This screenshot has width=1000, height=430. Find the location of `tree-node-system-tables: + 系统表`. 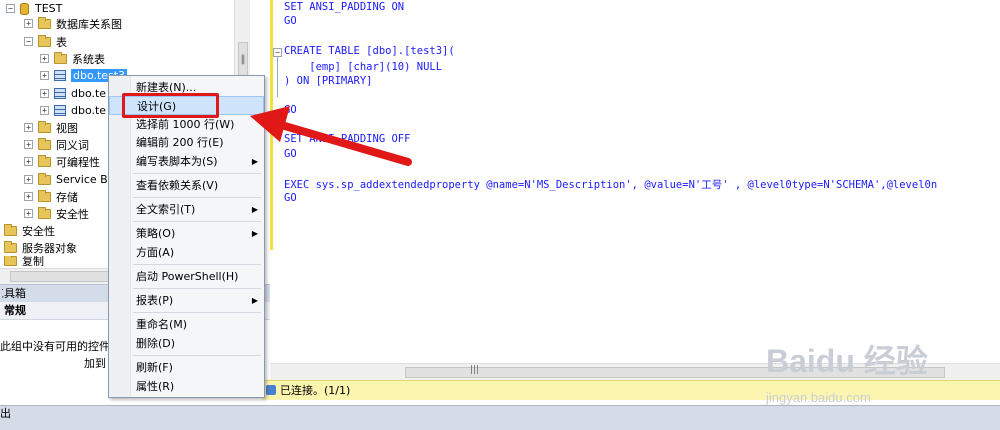

tree-node-system-tables: + 系统表 is located at coordinates (72, 58).